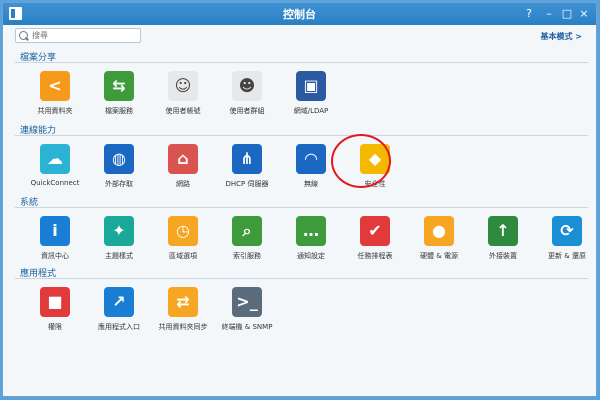 This screenshot has width=600, height=400. What do you see at coordinates (119, 231) in the screenshot?
I see `palette-icon: ✦` at bounding box center [119, 231].